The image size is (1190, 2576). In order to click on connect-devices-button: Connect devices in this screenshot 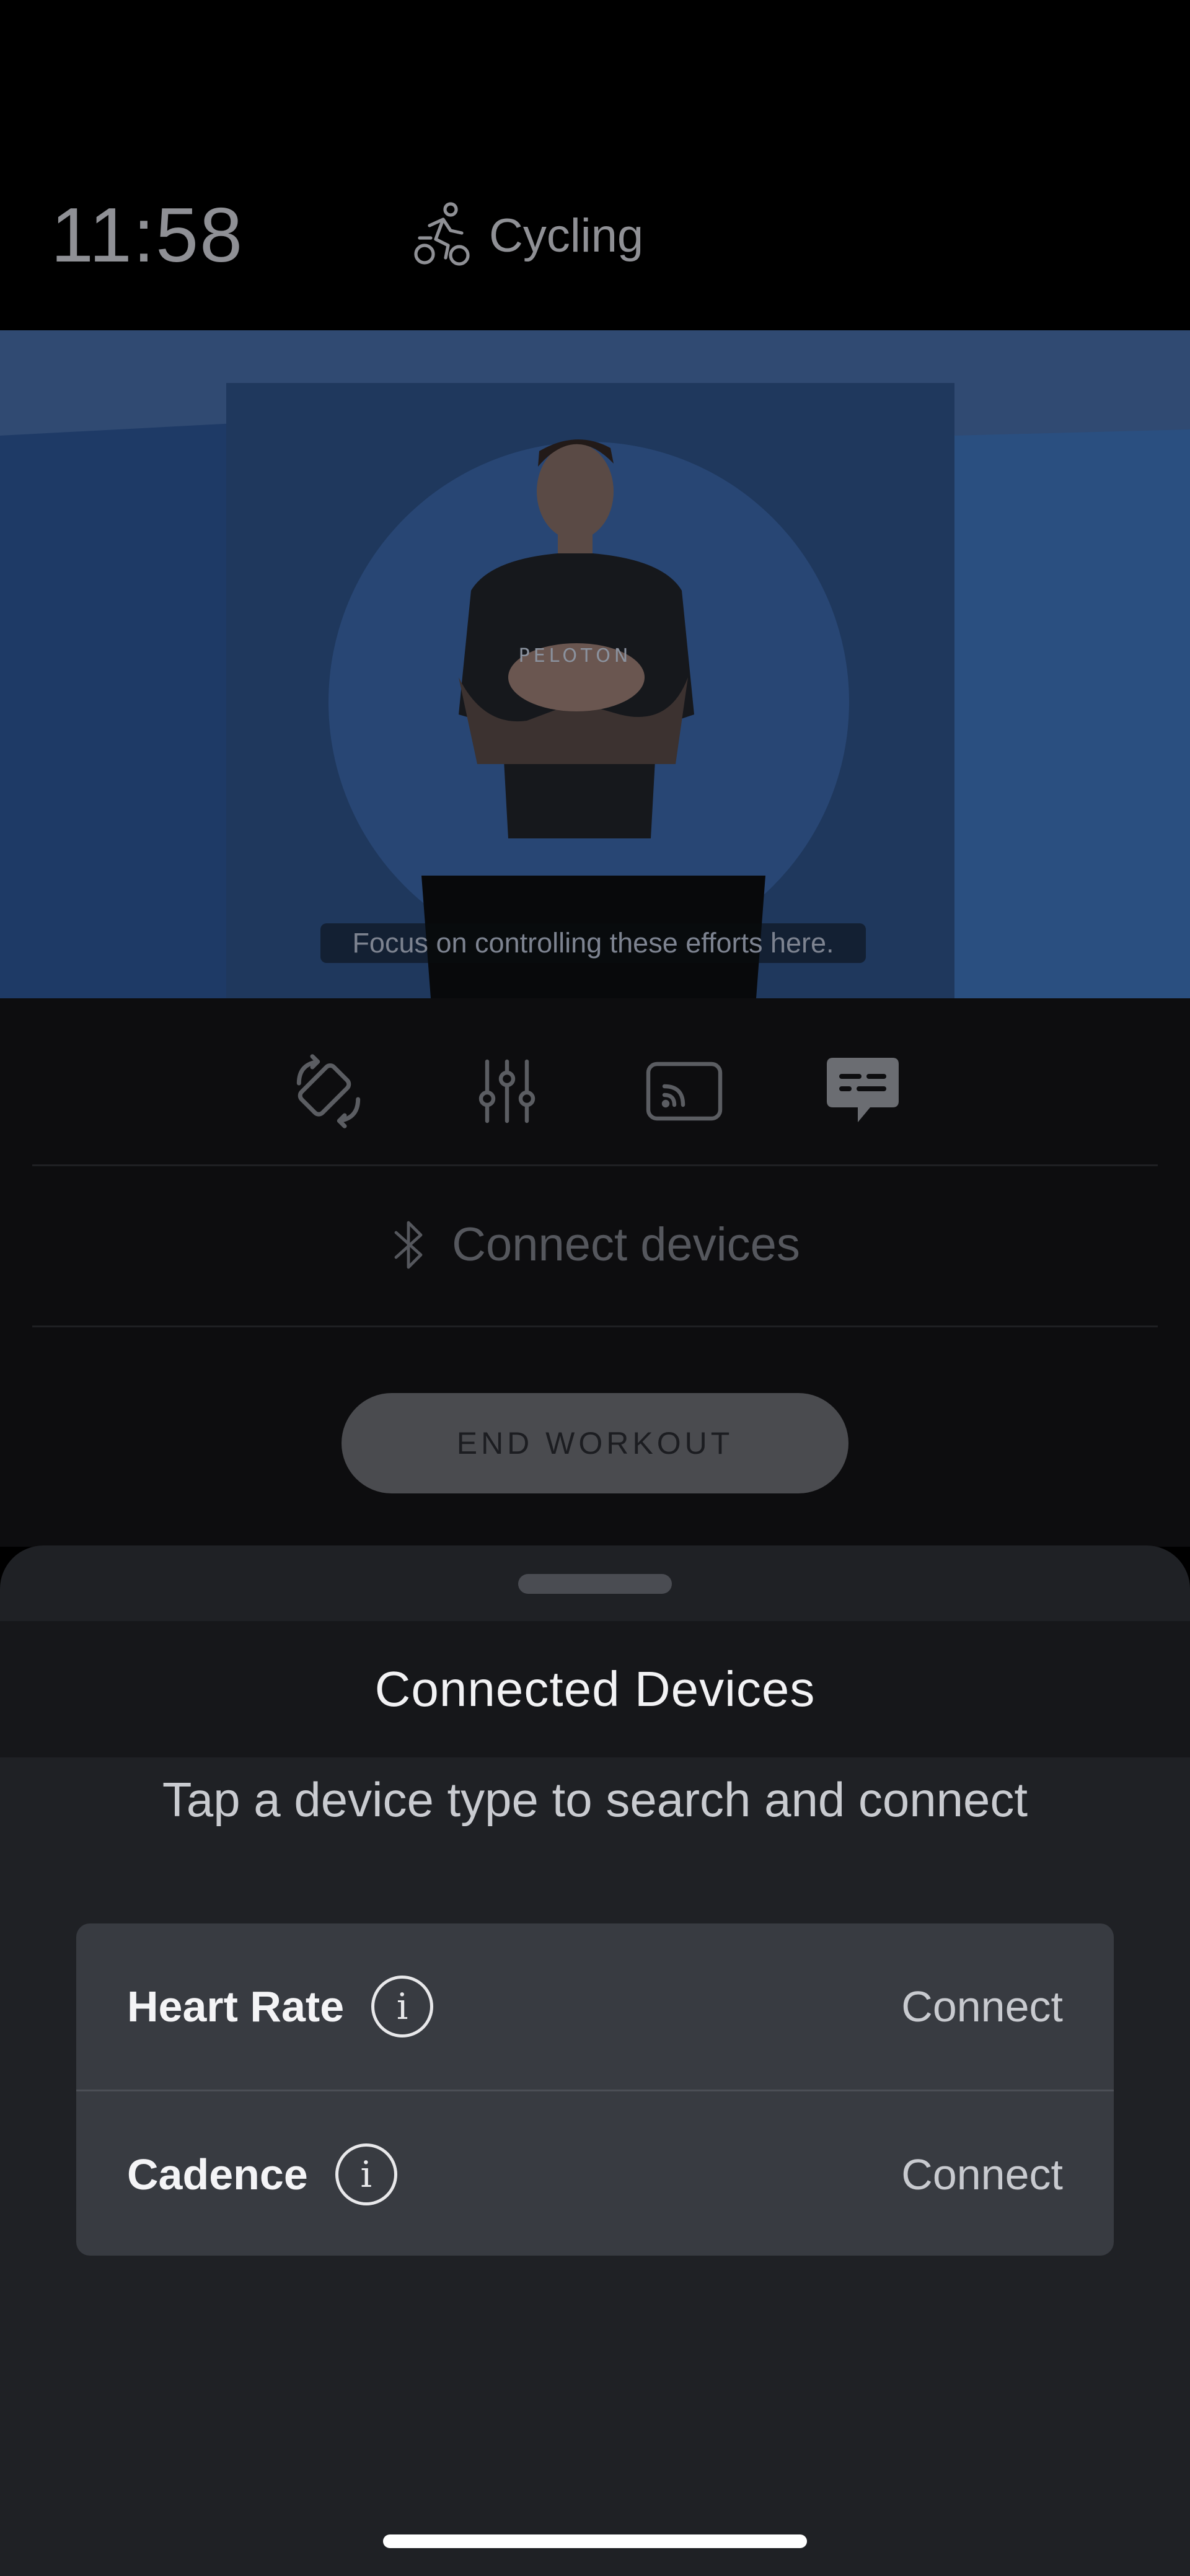, I will do `click(595, 1245)`.